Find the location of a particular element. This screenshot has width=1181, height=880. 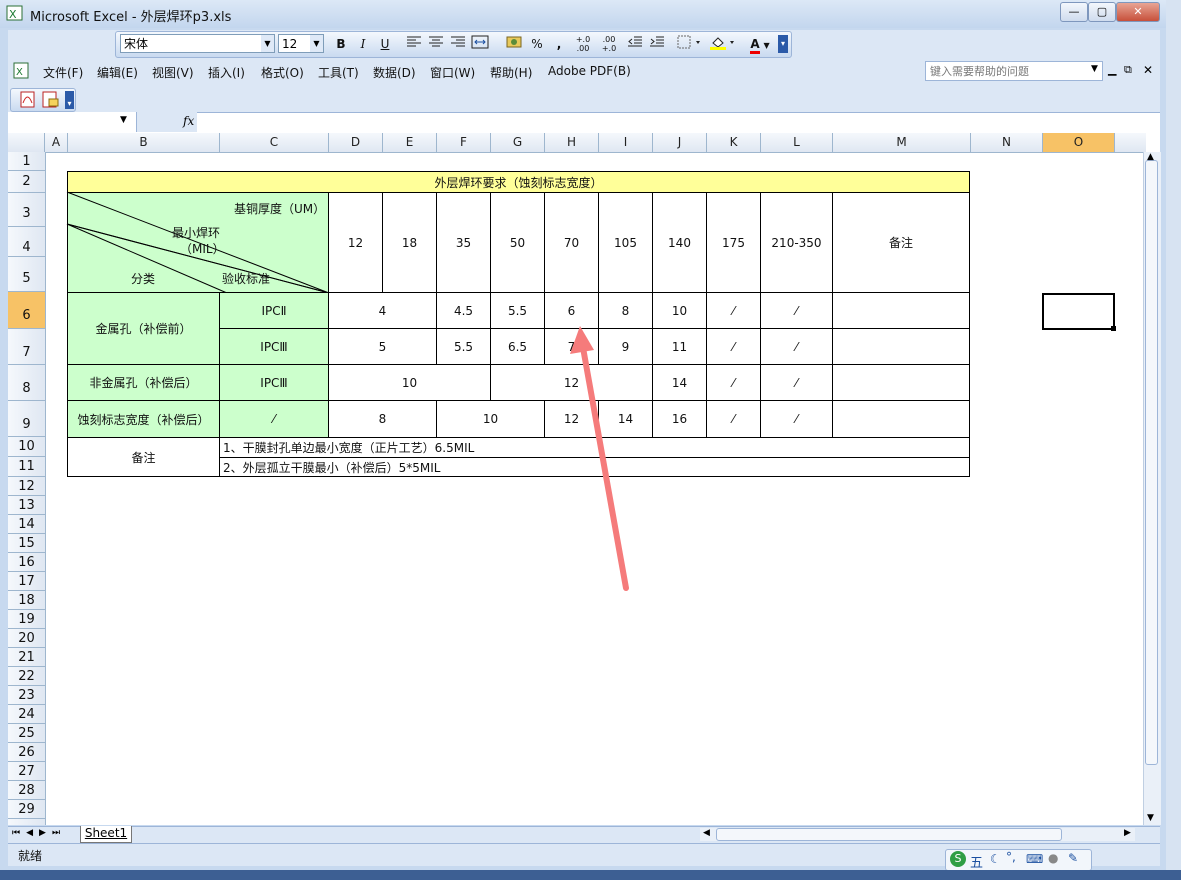

bold-button: B is located at coordinates (341, 44).